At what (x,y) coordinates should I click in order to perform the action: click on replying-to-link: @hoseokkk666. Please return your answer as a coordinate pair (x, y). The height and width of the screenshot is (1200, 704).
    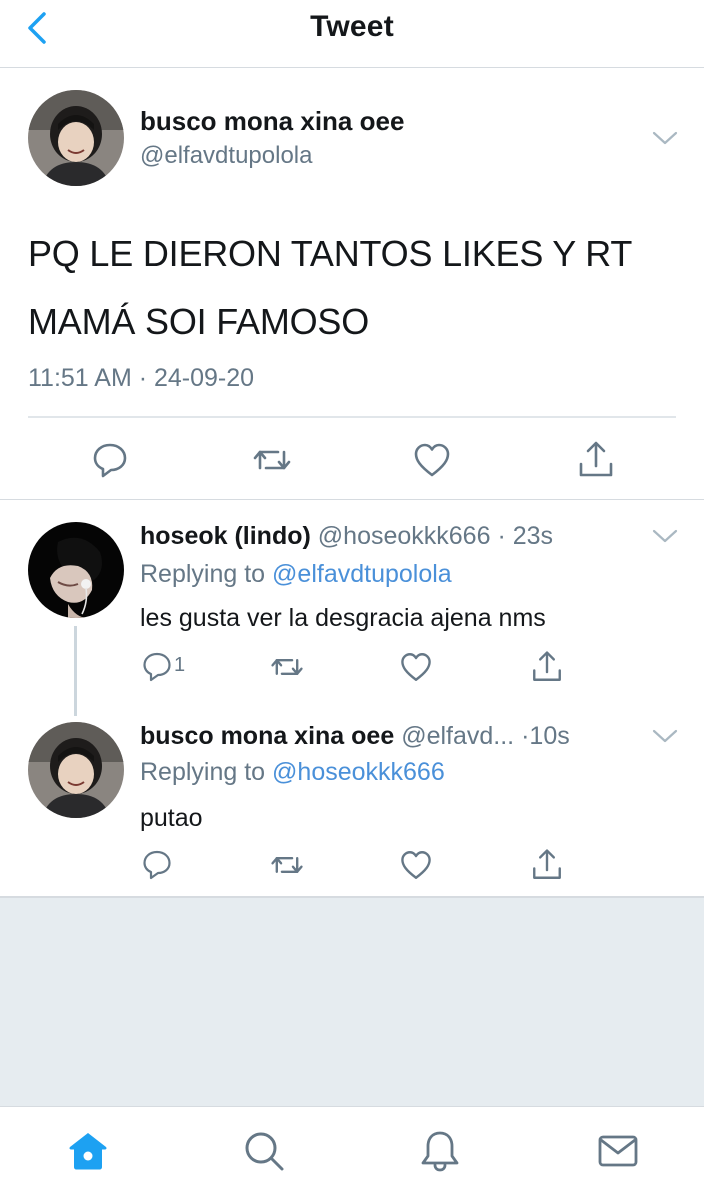
    Looking at the image, I should click on (358, 772).